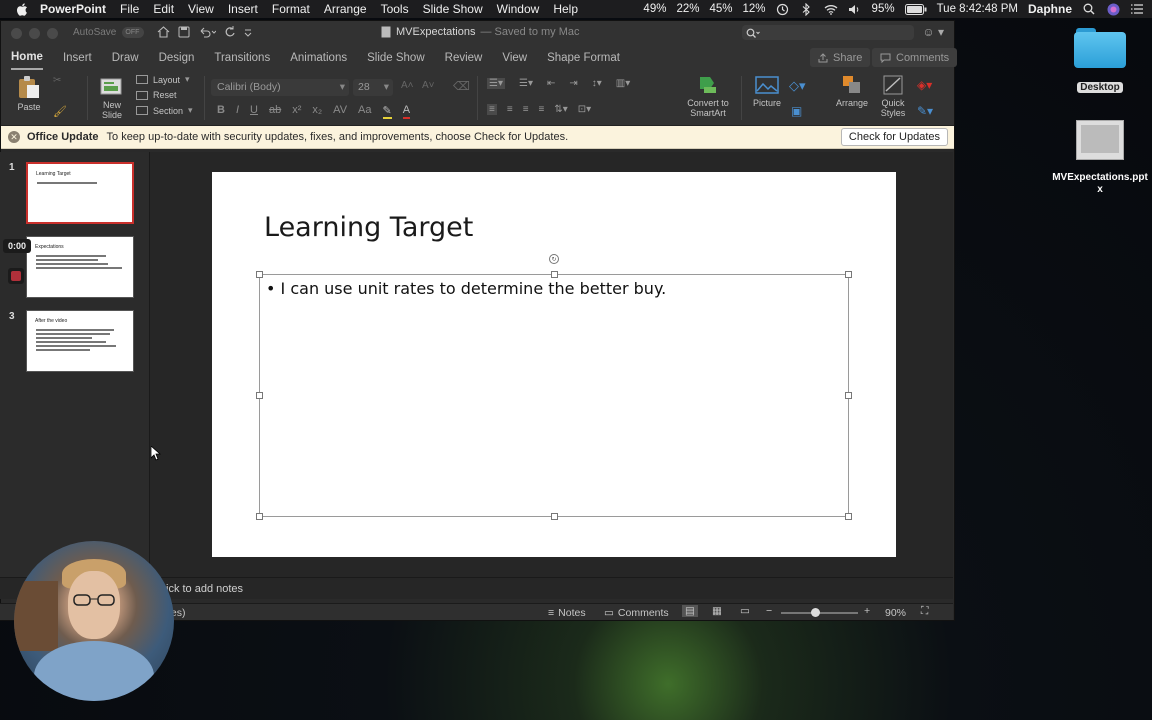 This screenshot has height=720, width=1152. Describe the element at coordinates (807, 9) in the screenshot. I see `bluetooth-icon` at that location.